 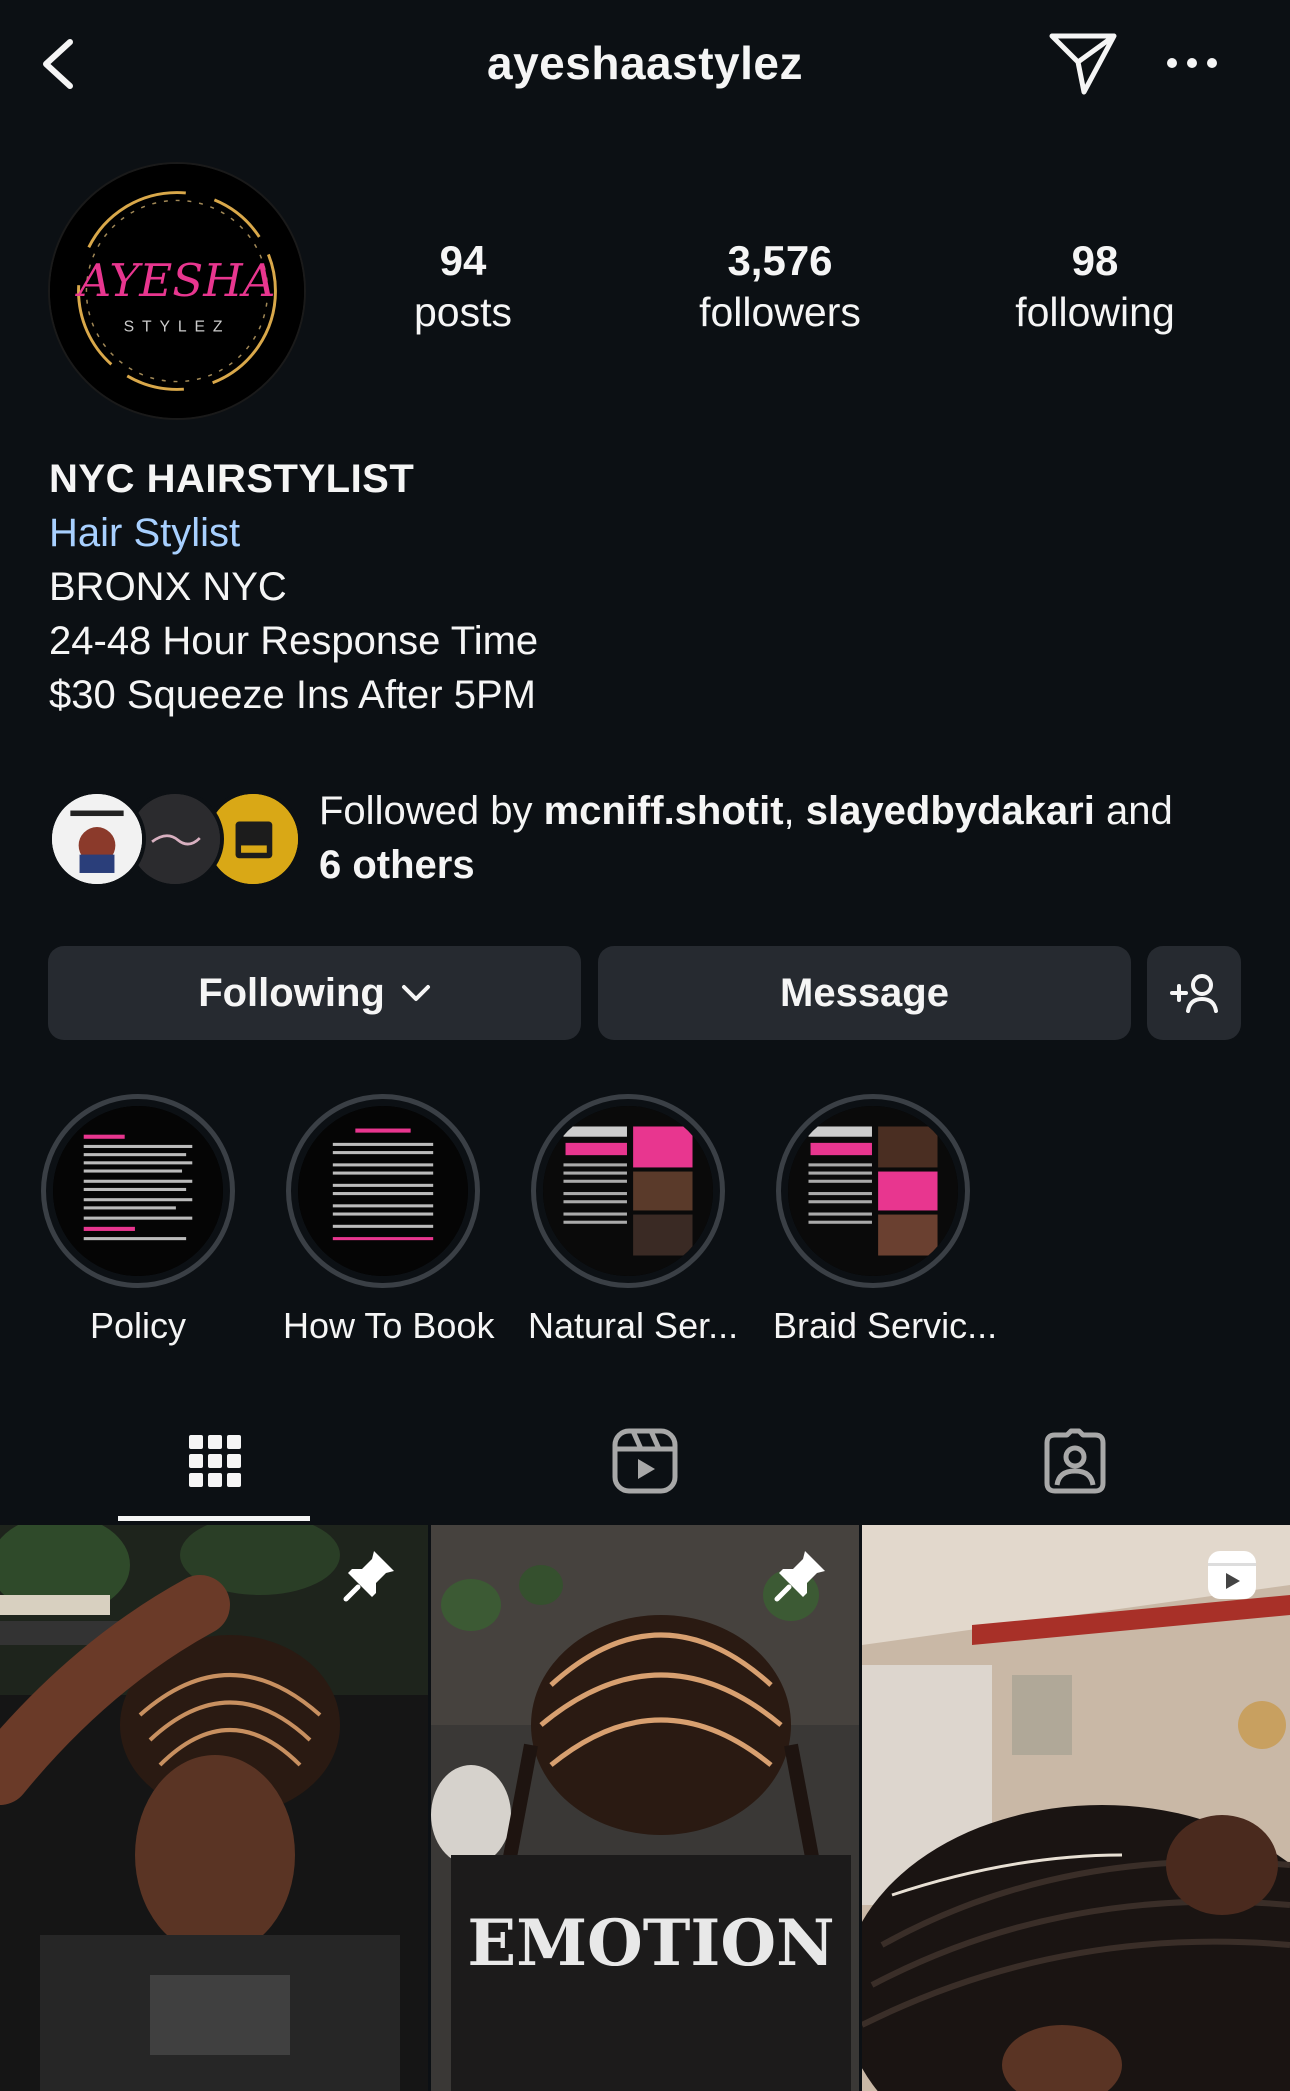 I want to click on active-tab-indicator, so click(x=214, y=1518).